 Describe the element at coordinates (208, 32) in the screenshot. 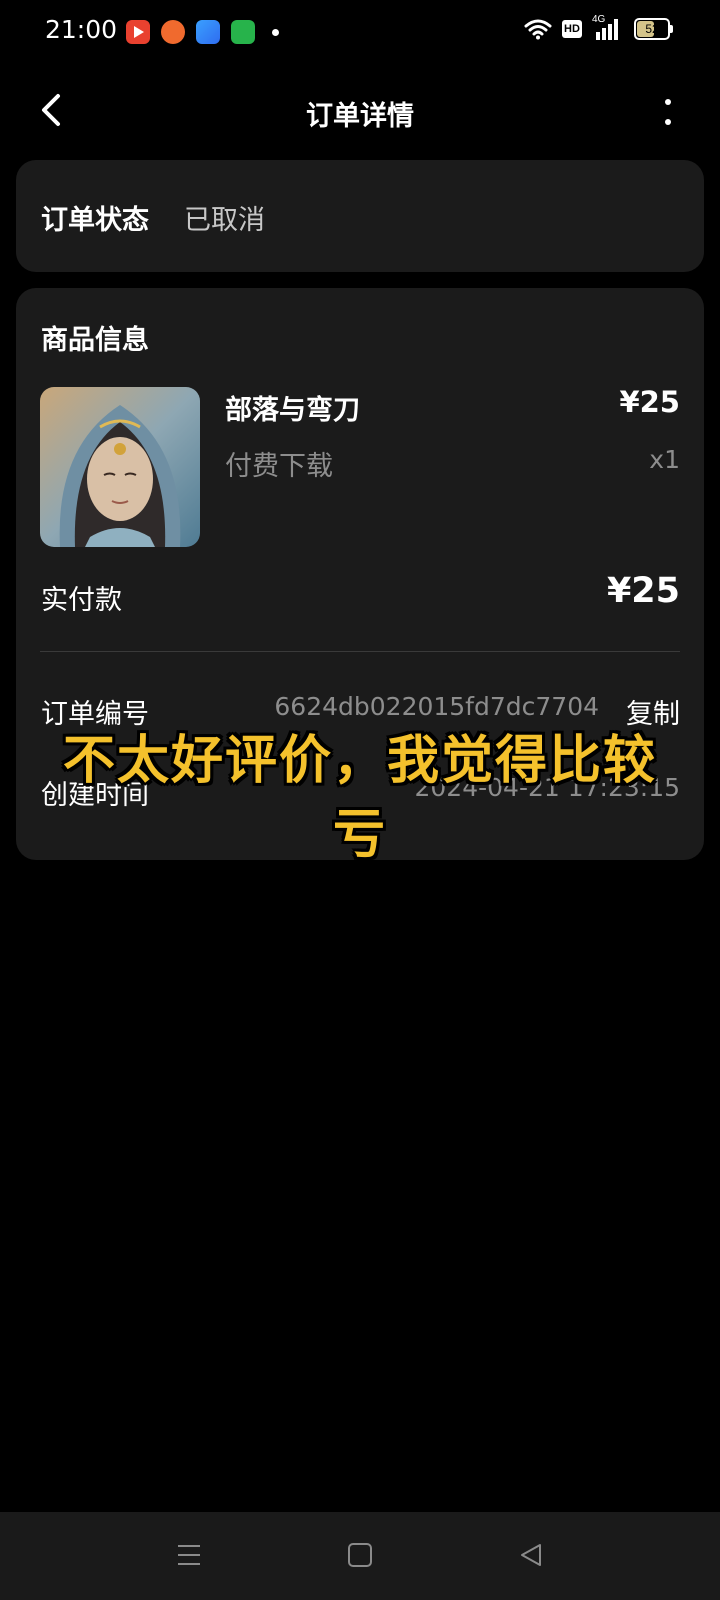

I see `browser-app-icon` at that location.